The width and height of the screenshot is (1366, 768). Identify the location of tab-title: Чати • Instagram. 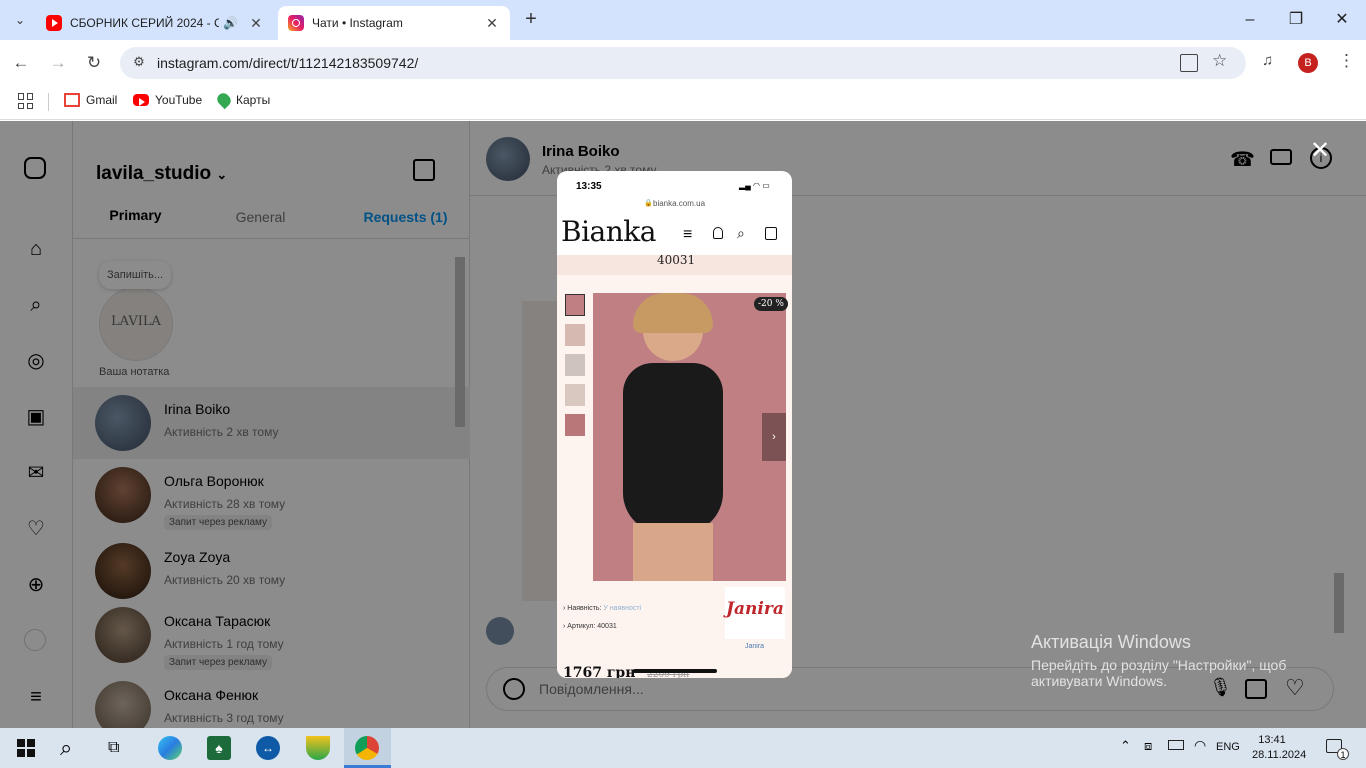
(357, 23).